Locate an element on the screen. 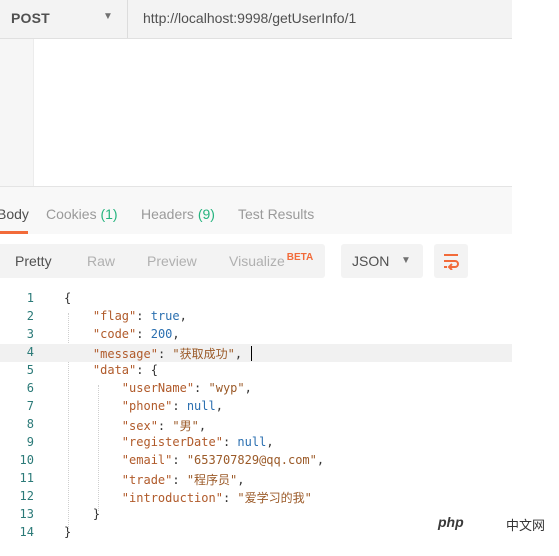  code-text: "phone": null, is located at coordinates (172, 406).